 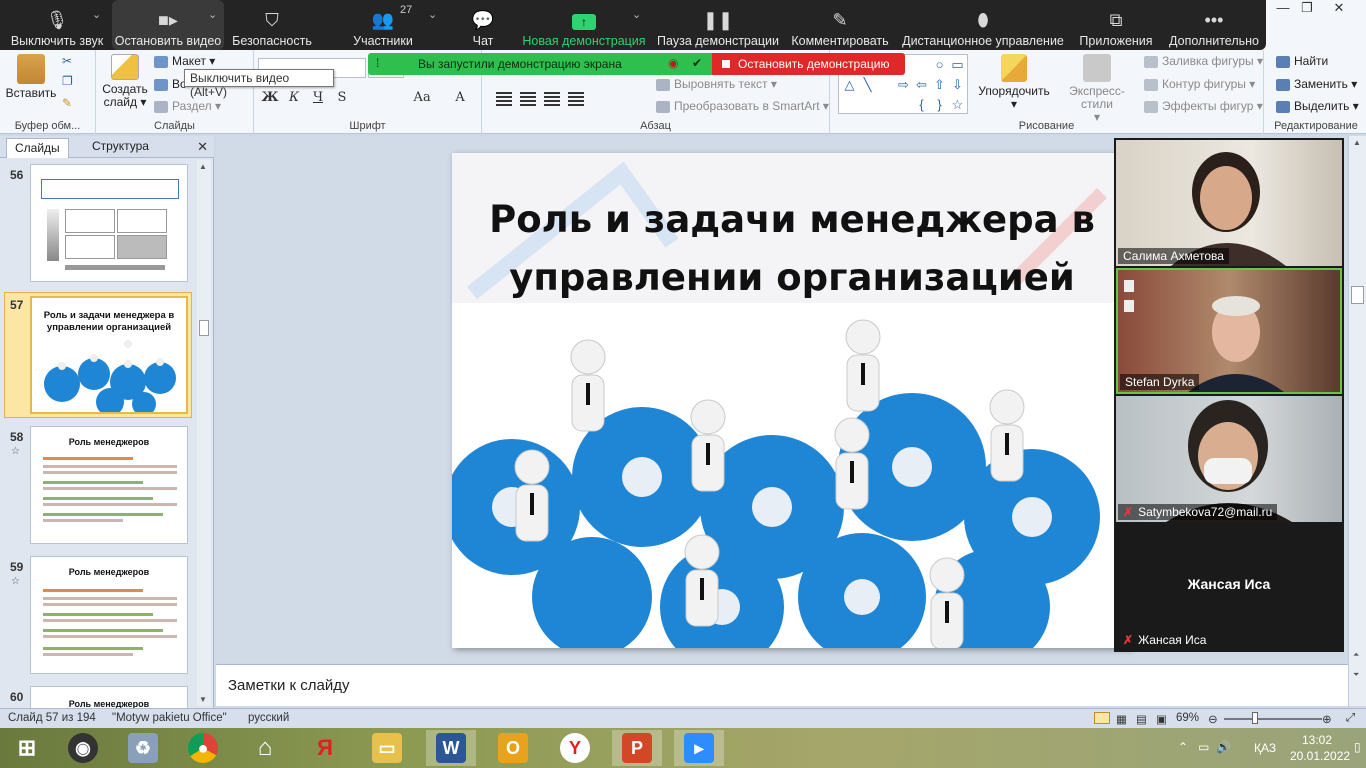 I want to click on zoom-out-icon: ⊖, so click(x=1213, y=719).